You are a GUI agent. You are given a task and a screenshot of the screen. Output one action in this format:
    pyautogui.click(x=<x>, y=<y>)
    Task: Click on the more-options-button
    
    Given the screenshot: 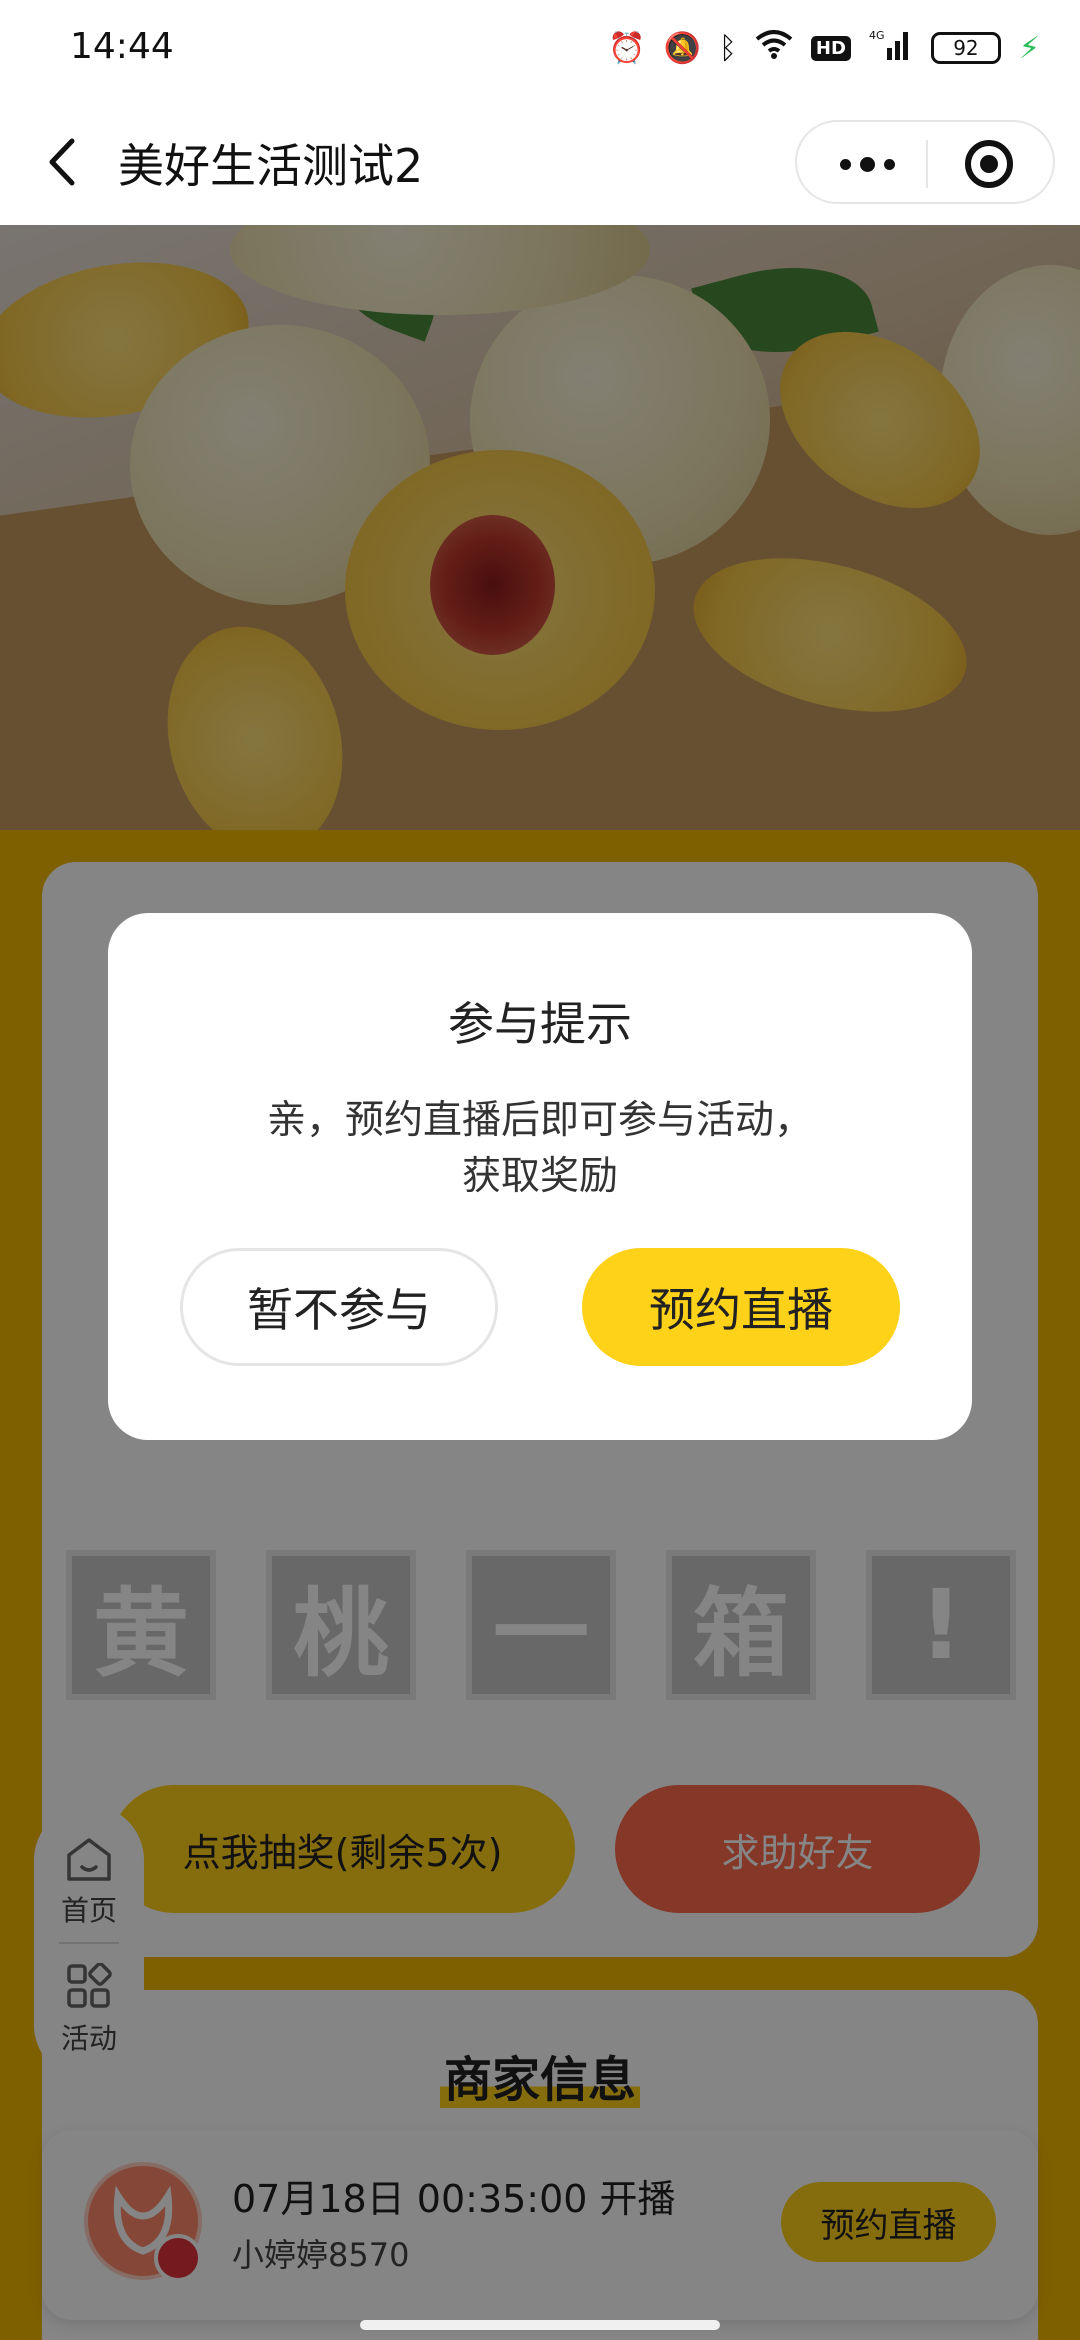 What is the action you would take?
    pyautogui.click(x=867, y=164)
    